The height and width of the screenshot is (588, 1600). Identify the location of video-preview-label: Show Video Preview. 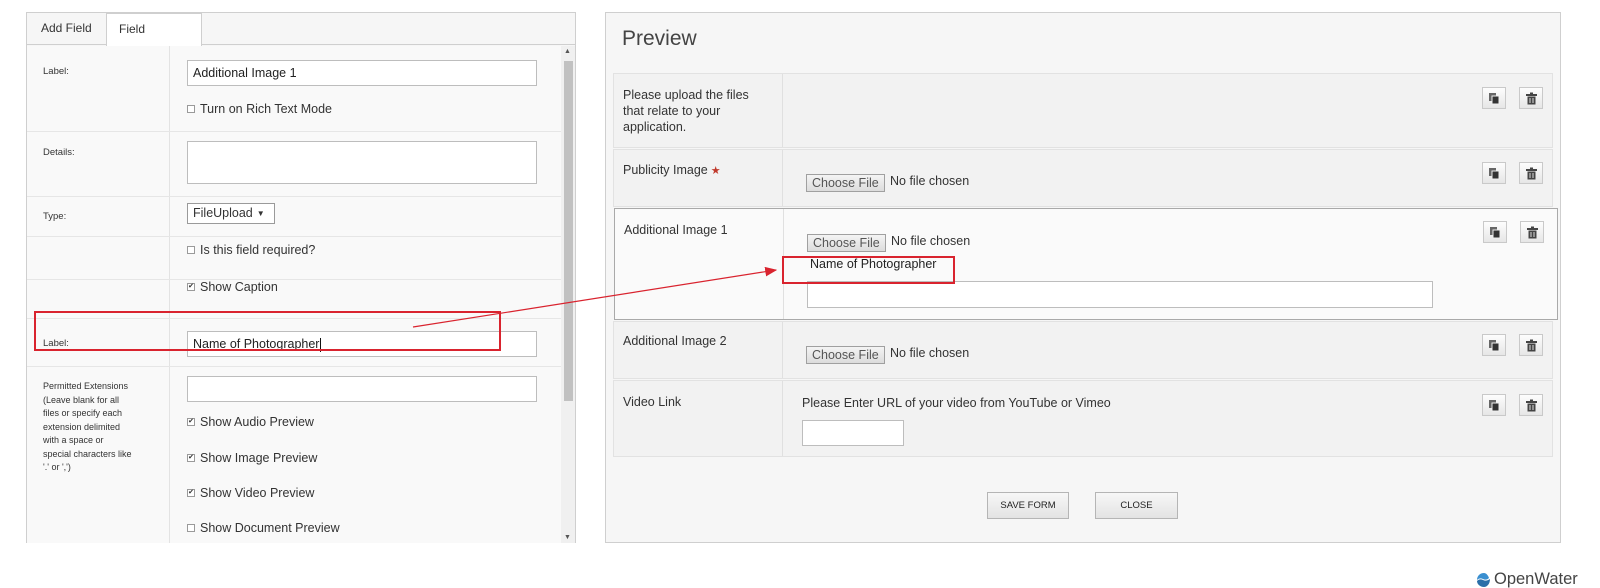
(257, 493).